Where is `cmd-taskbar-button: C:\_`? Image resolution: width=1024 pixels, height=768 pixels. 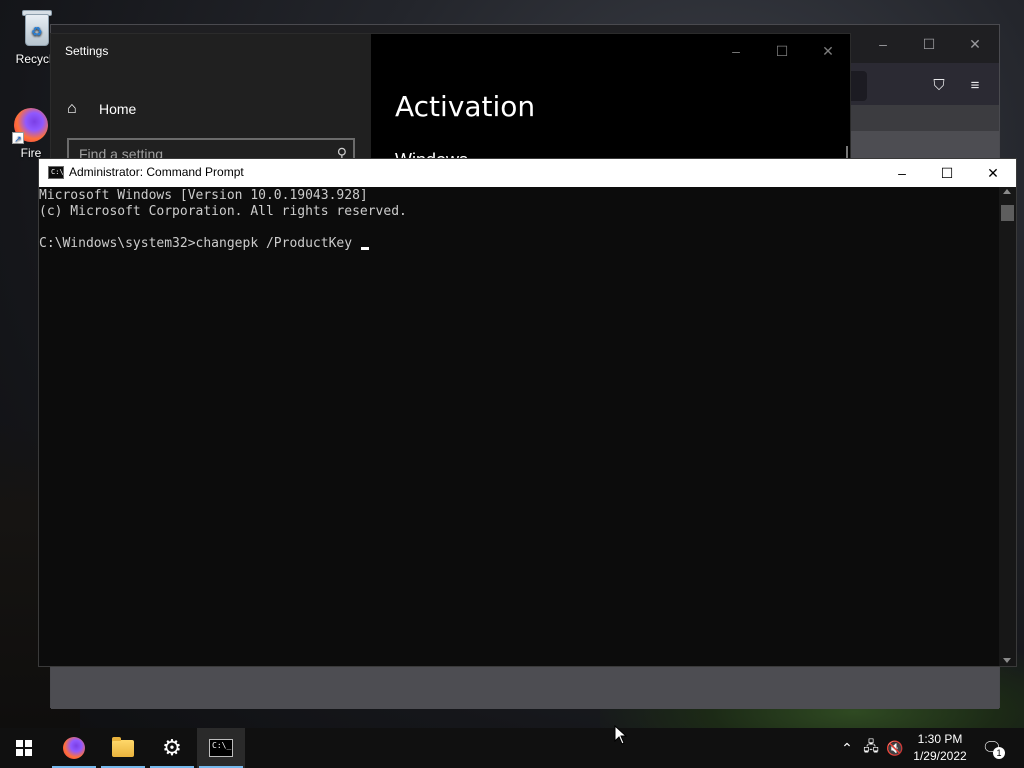
cmd-taskbar-button: C:\_ is located at coordinates (221, 748).